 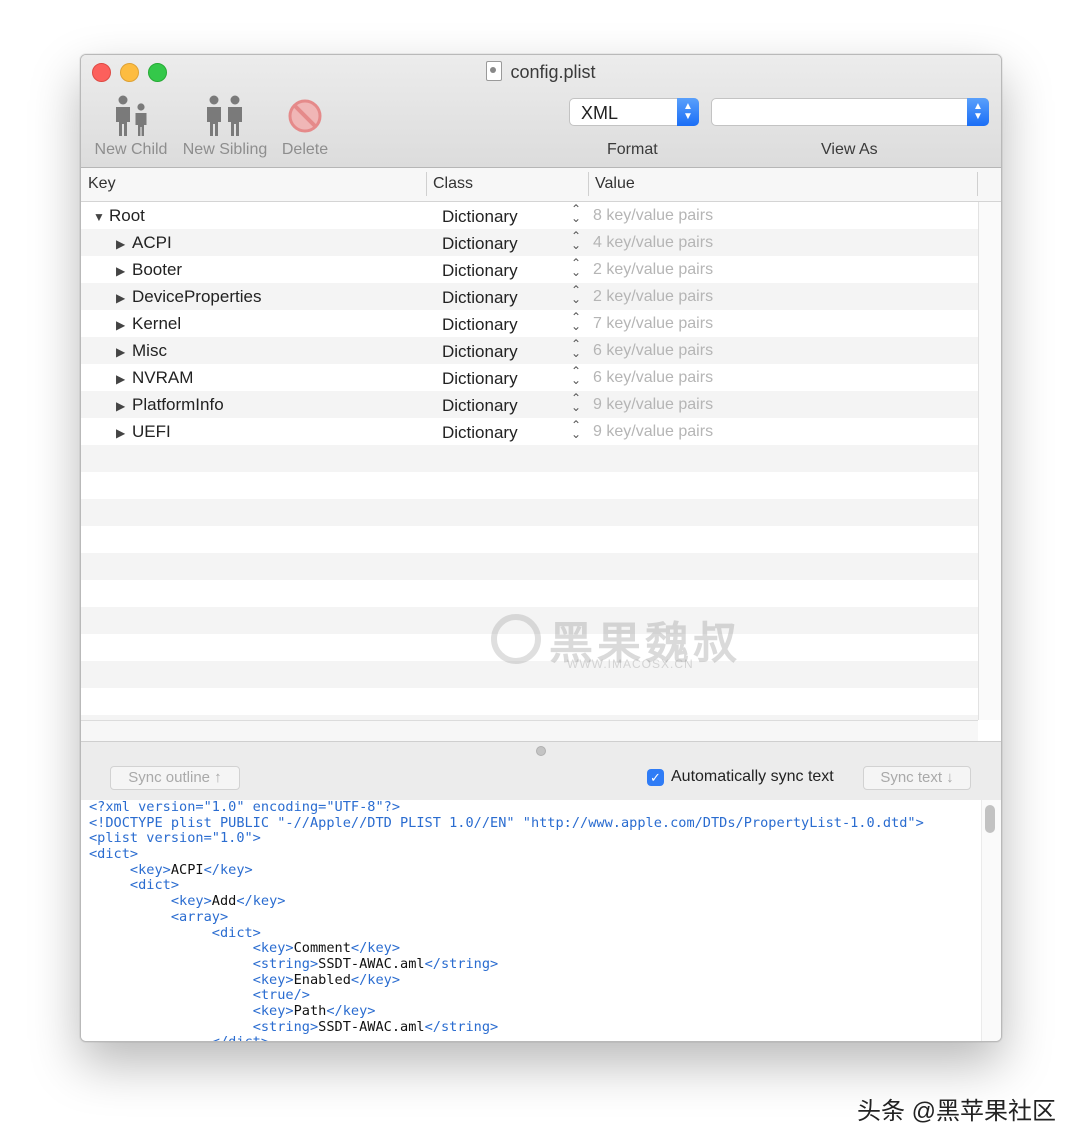 I want to click on row-key: ▶ Misc, so click(x=141, y=351).